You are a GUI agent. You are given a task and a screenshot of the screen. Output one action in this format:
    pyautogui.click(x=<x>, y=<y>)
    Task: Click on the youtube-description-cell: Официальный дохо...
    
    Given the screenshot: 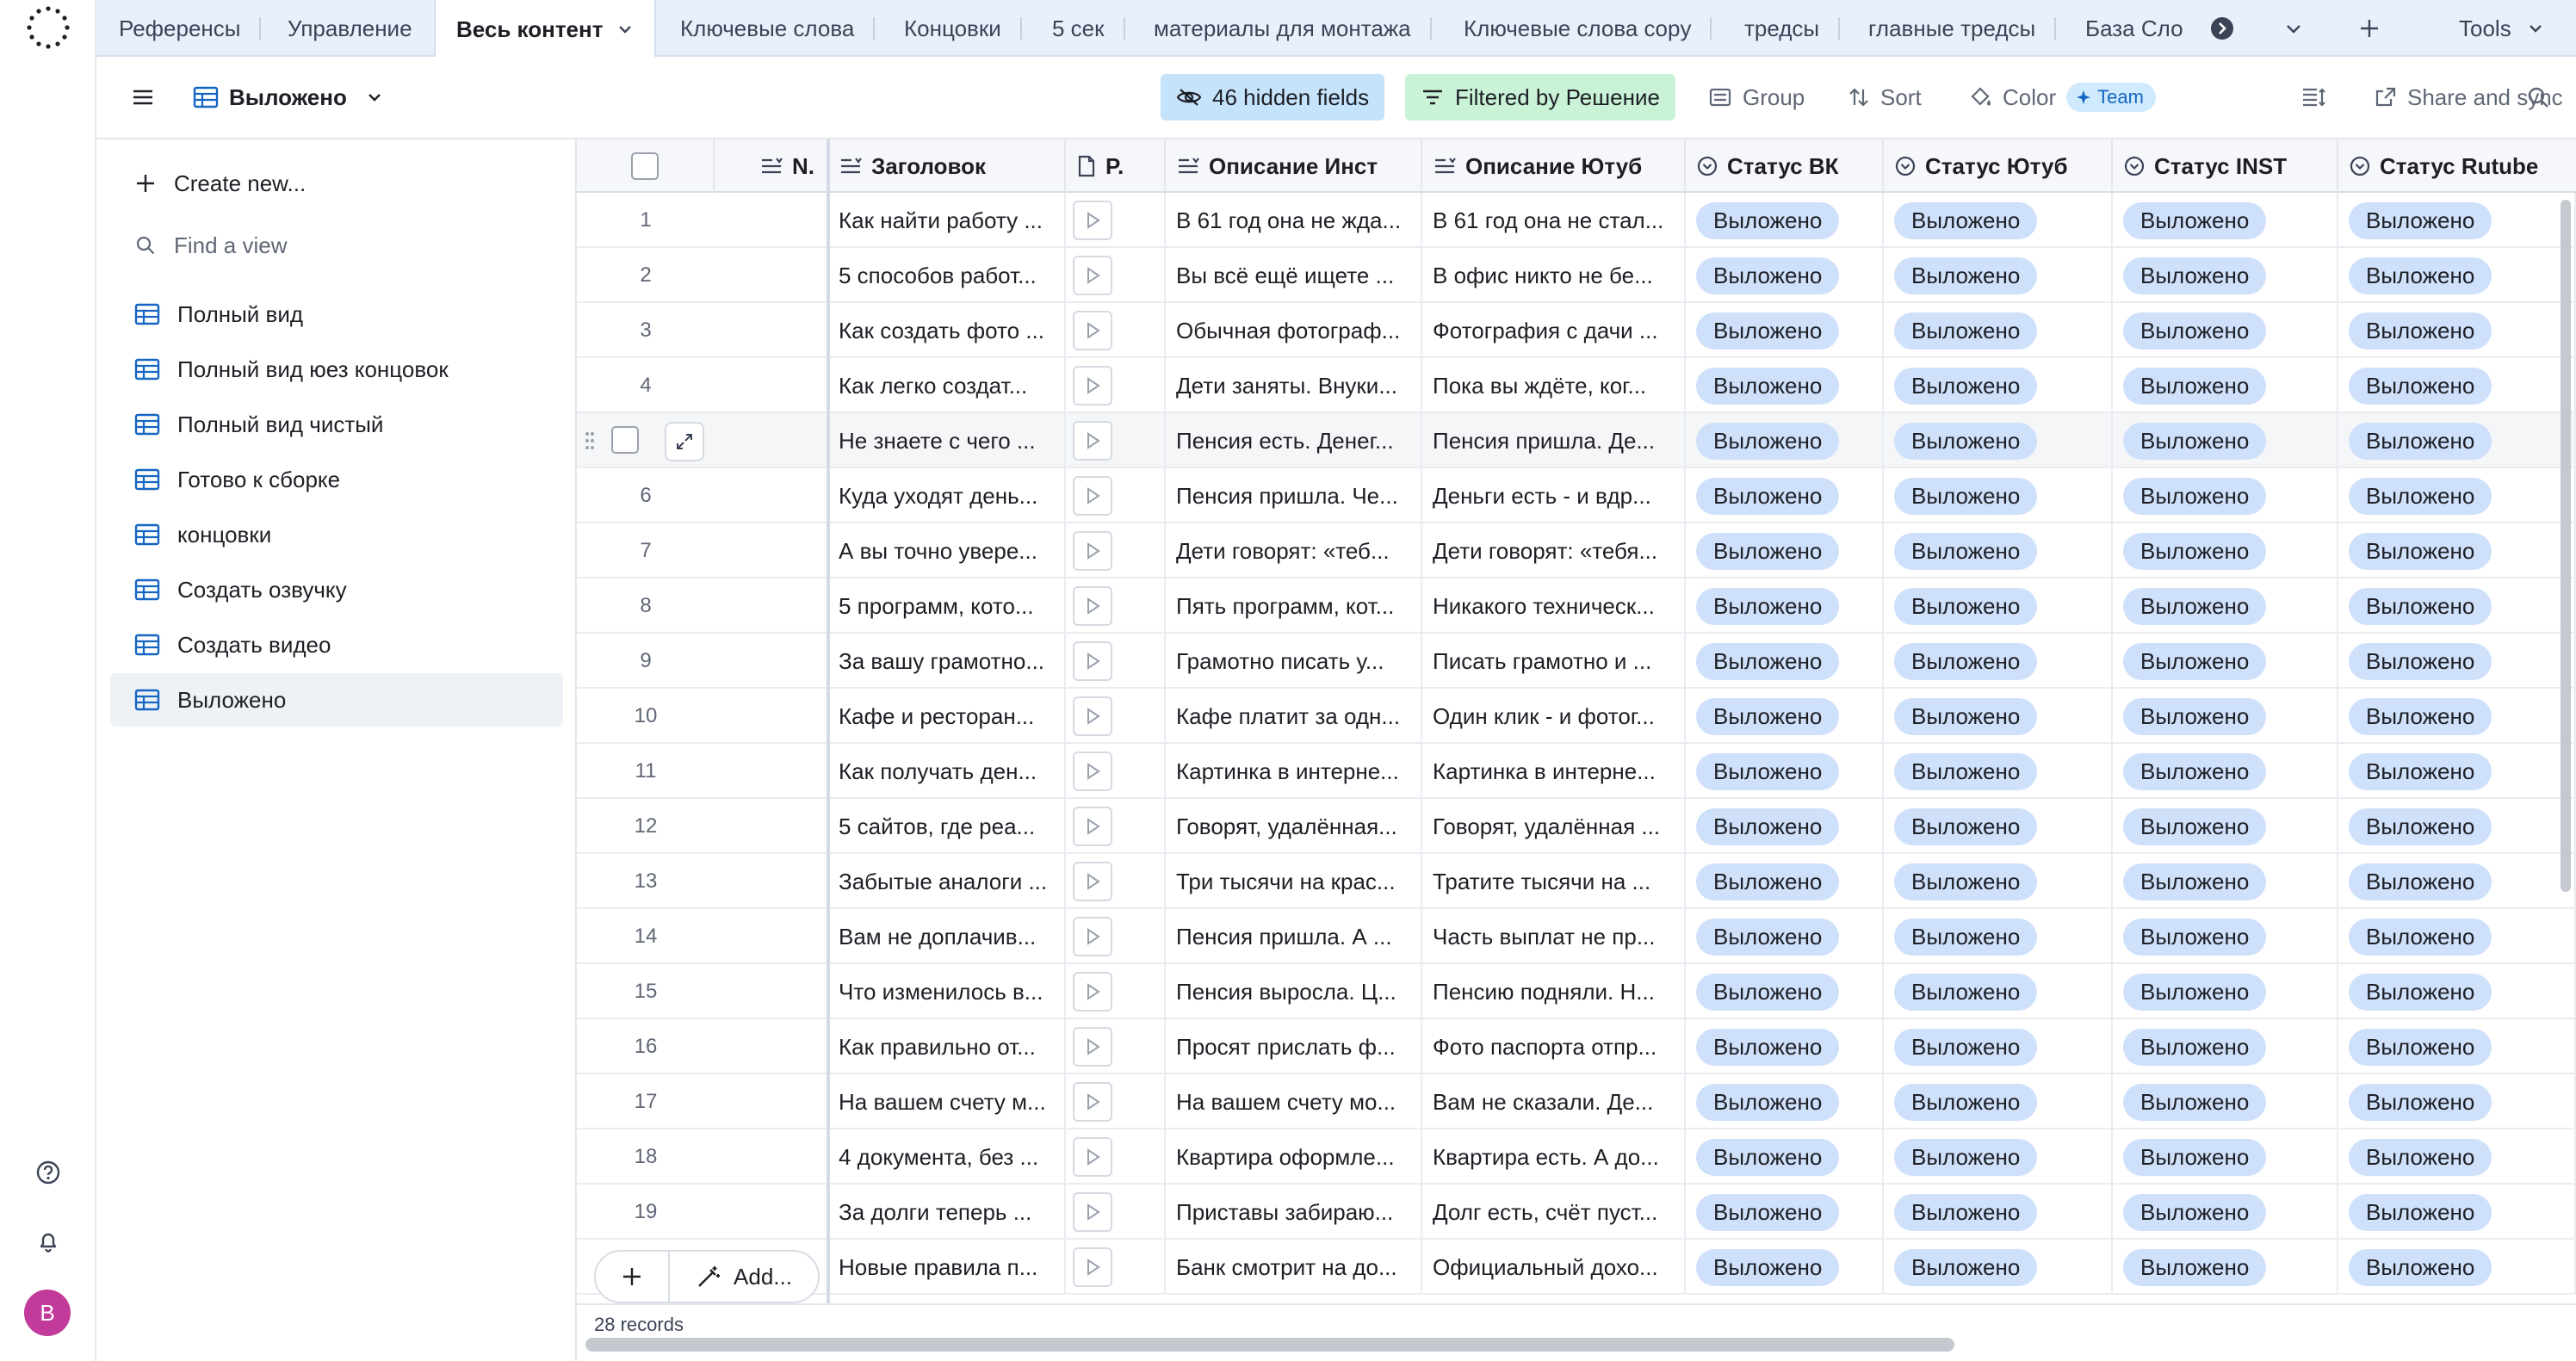 What is the action you would take?
    pyautogui.click(x=1554, y=1267)
    